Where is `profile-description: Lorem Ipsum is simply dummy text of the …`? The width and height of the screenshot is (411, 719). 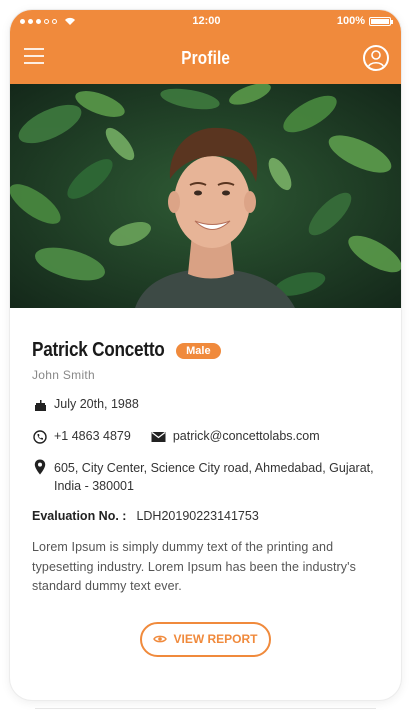
profile-description: Lorem Ipsum is simply dummy text of the … is located at coordinates (194, 566).